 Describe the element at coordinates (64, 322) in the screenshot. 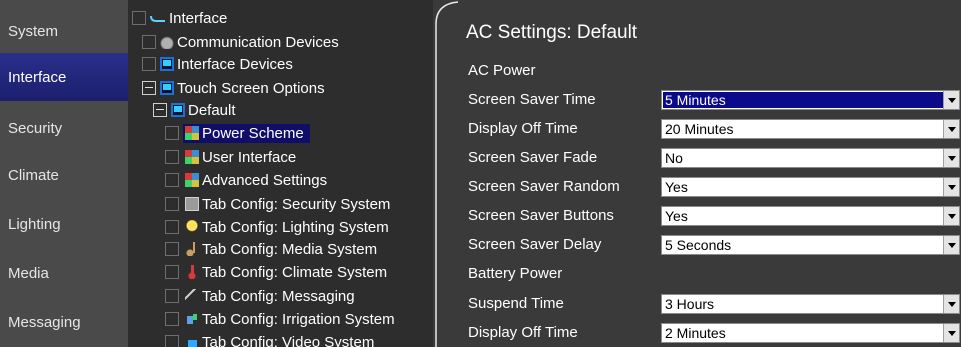

I see `nav-item-messaging: Messaging` at that location.